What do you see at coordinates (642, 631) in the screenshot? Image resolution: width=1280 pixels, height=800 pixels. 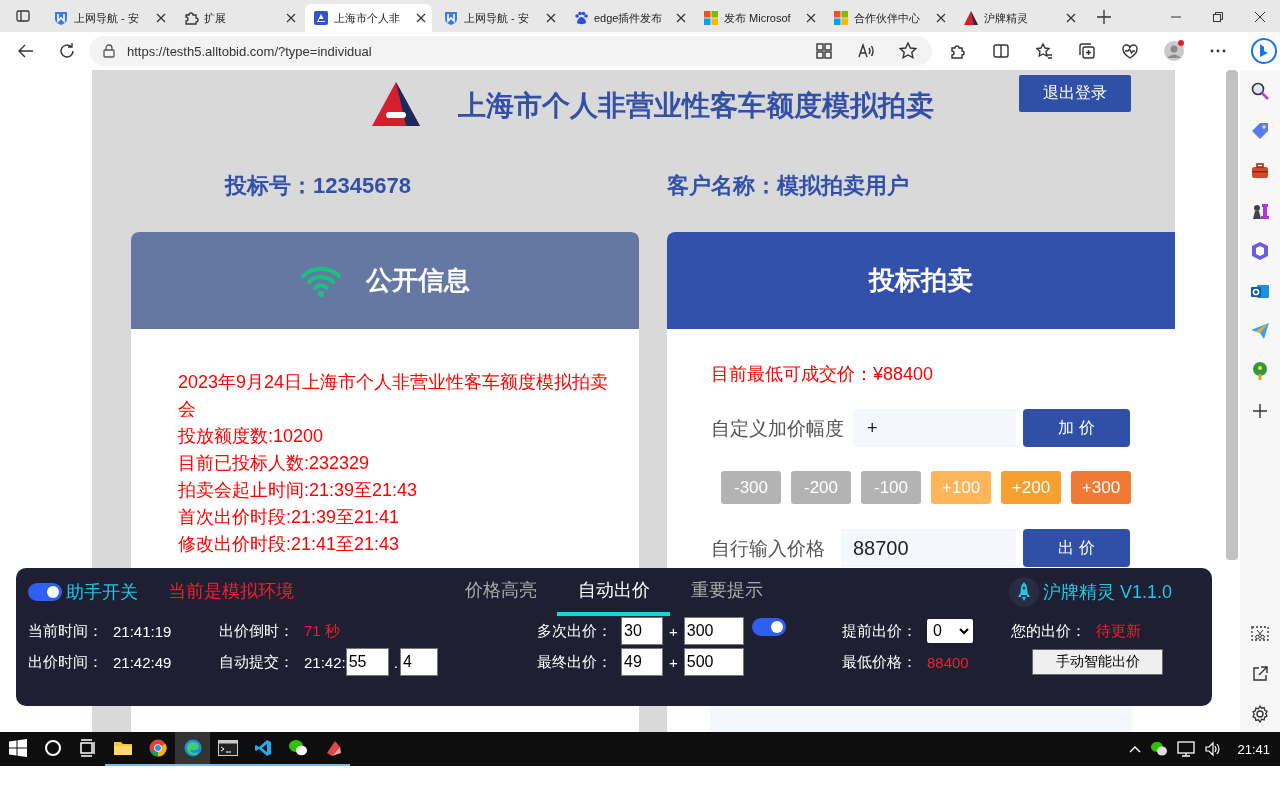 I see `number-field: 30` at bounding box center [642, 631].